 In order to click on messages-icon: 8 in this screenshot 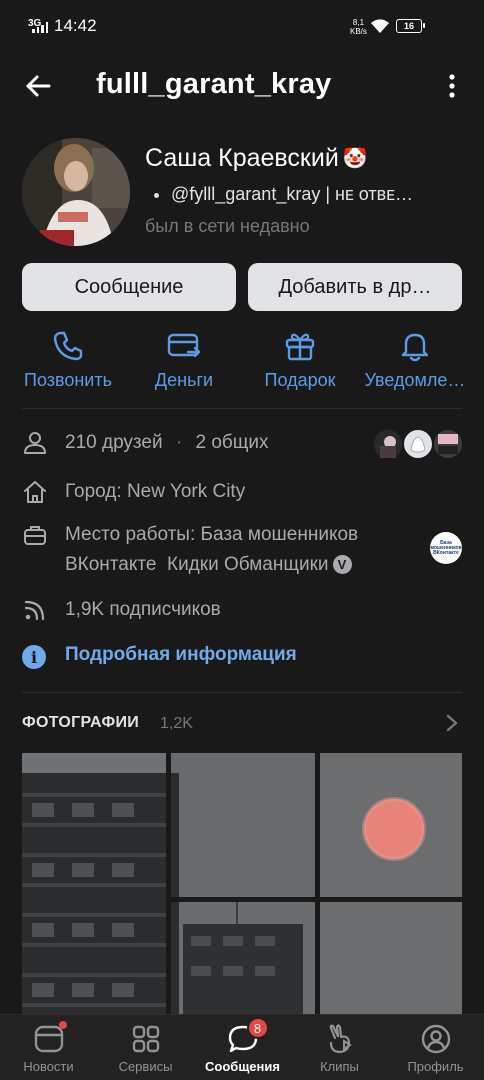, I will do `click(248, 1036)`.